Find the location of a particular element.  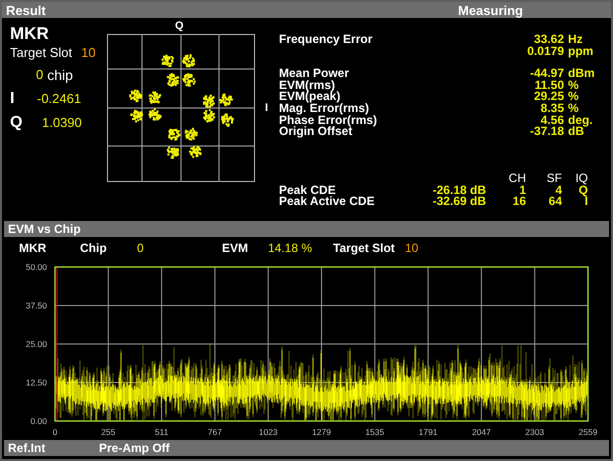

label: I is located at coordinates (13, 99).